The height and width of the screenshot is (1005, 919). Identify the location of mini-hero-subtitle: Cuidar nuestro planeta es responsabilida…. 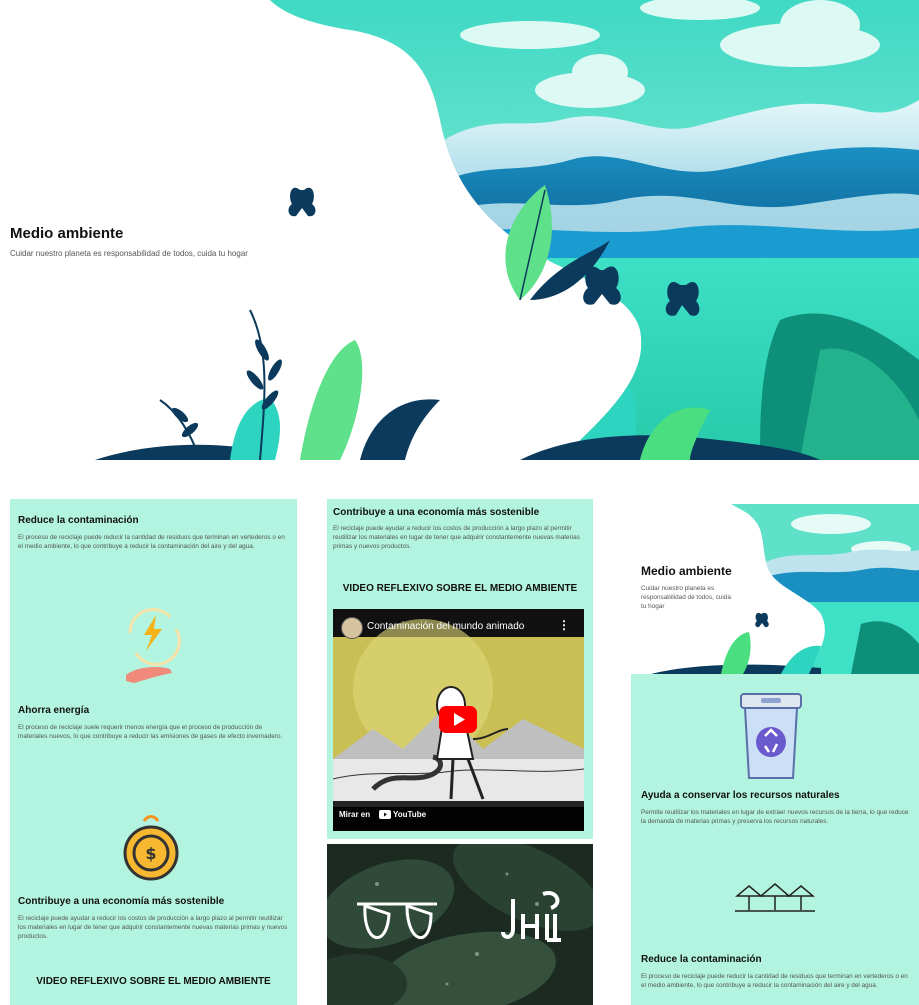
(686, 597).